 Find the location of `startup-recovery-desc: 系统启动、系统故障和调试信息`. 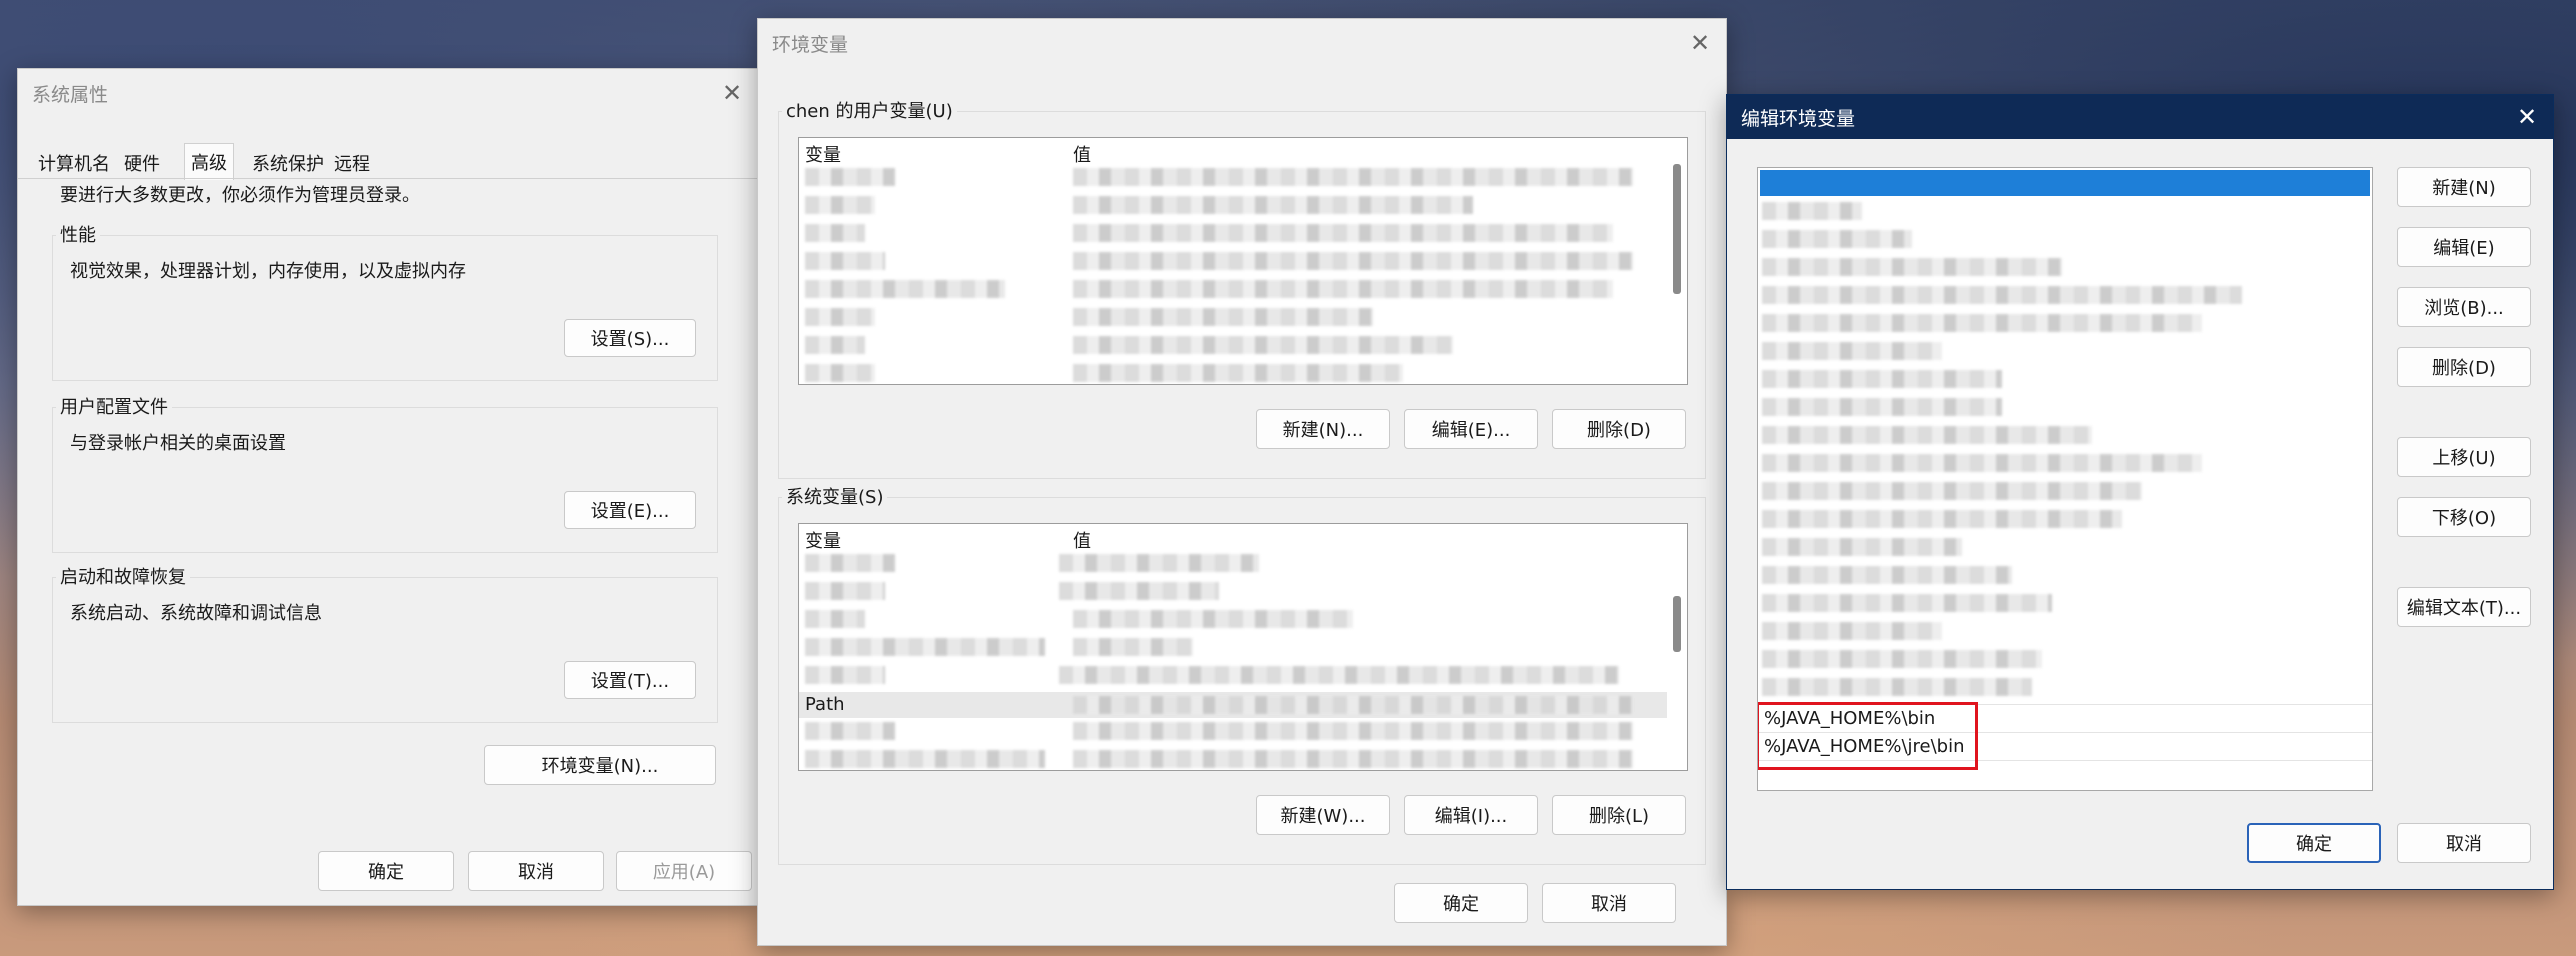

startup-recovery-desc: 系统启动、系统故障和调试信息 is located at coordinates (196, 613).